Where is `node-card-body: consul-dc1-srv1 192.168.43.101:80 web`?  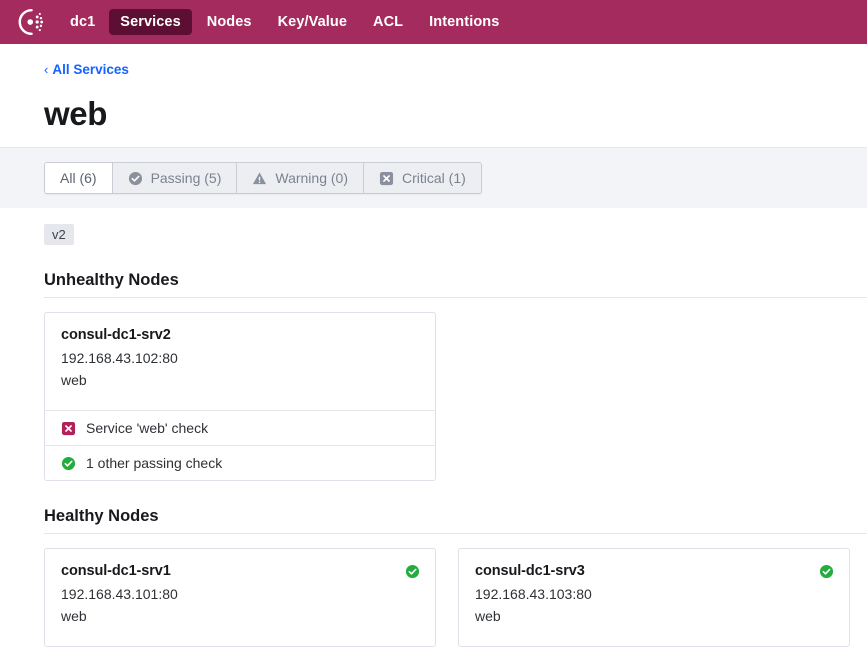 node-card-body: consul-dc1-srv1 192.168.43.101:80 web is located at coordinates (240, 597).